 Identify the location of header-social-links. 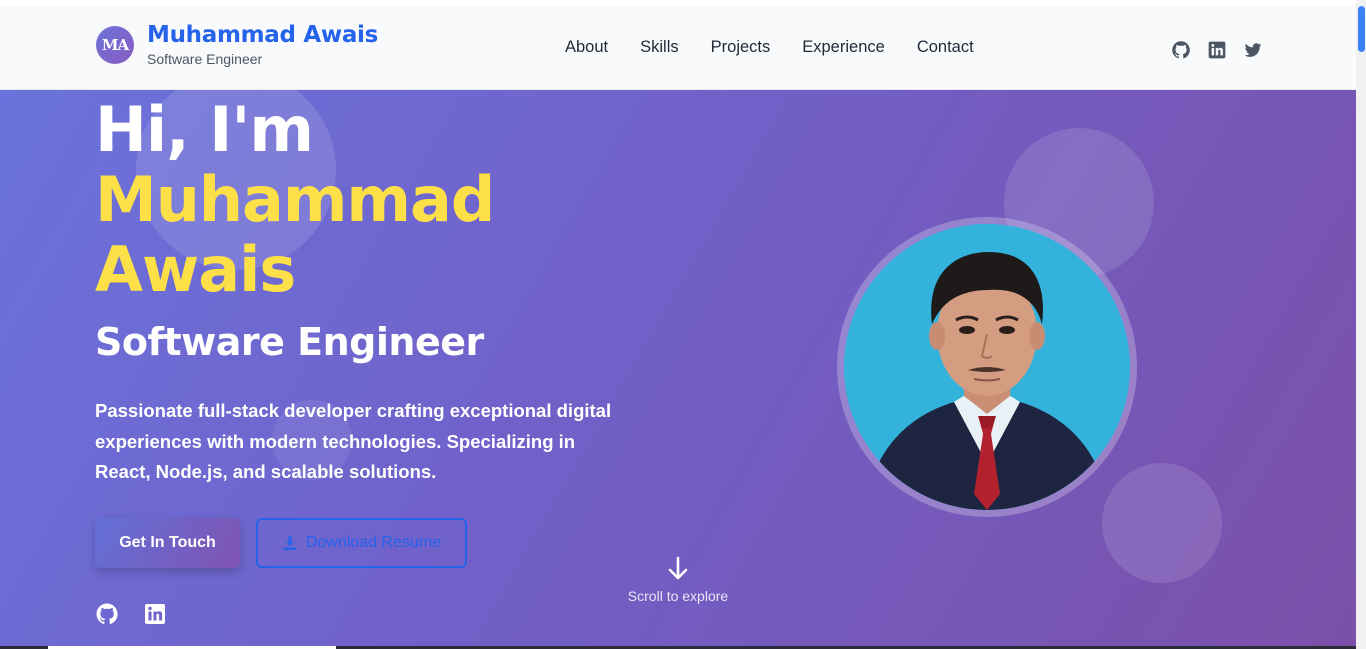
(1225, 50).